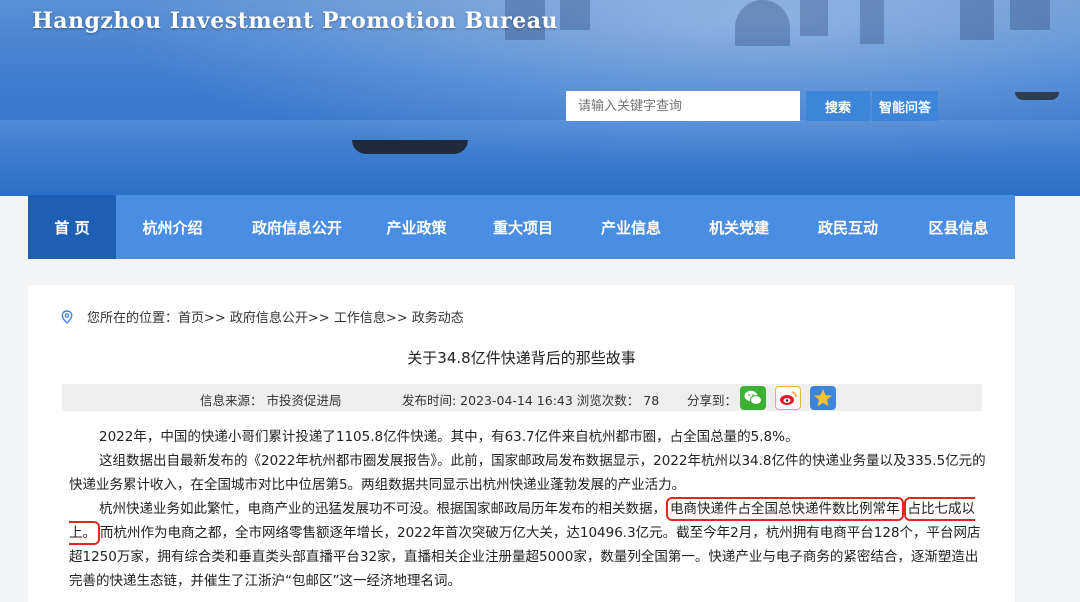  I want to click on banner-water, so click(540, 158).